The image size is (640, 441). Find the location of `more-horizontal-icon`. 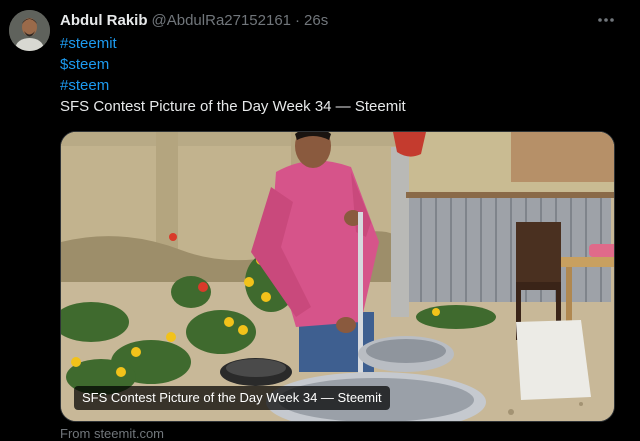

more-horizontal-icon is located at coordinates (606, 20).